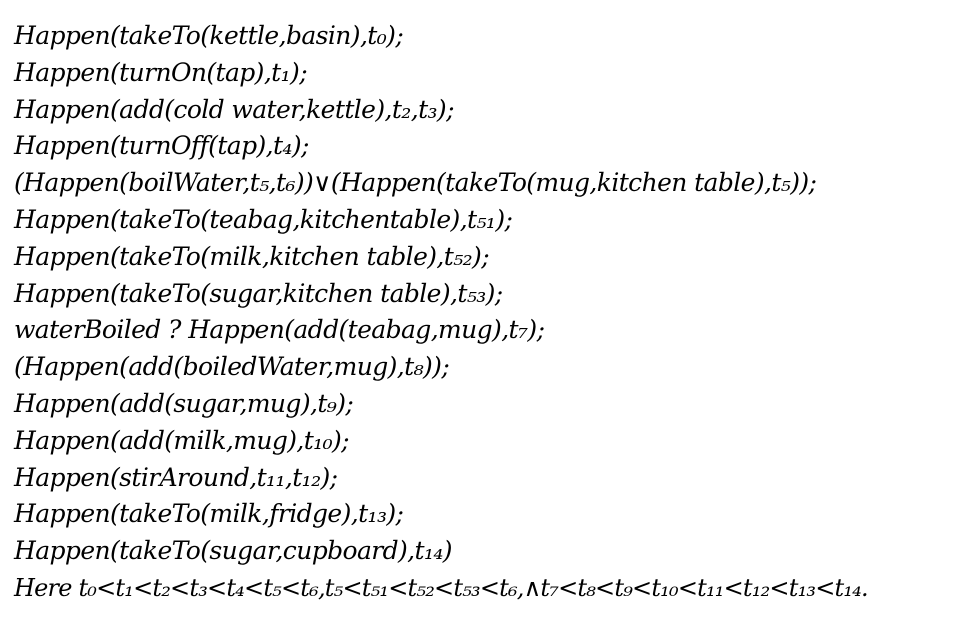 The height and width of the screenshot is (624, 978). Describe the element at coordinates (182, 440) in the screenshot. I see `formula-line-12: Happen(add(milk,mug),t₁₀);` at that location.